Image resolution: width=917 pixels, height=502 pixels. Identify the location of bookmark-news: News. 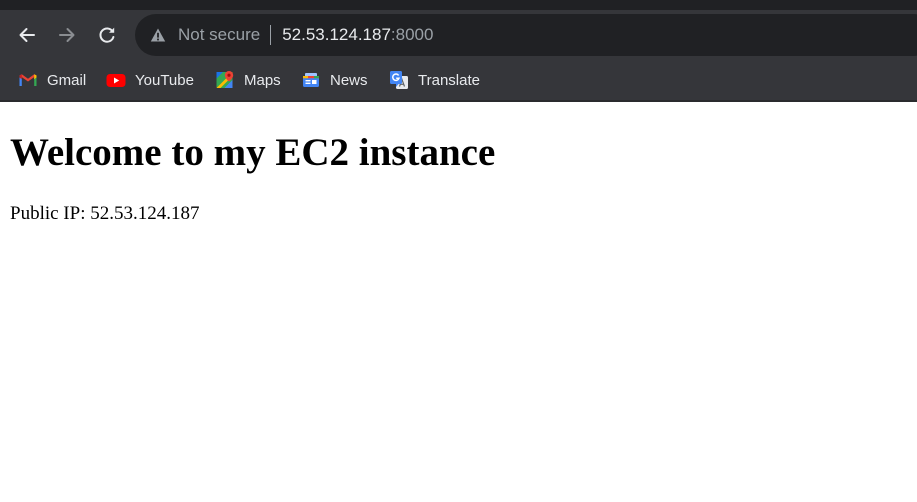
(334, 80).